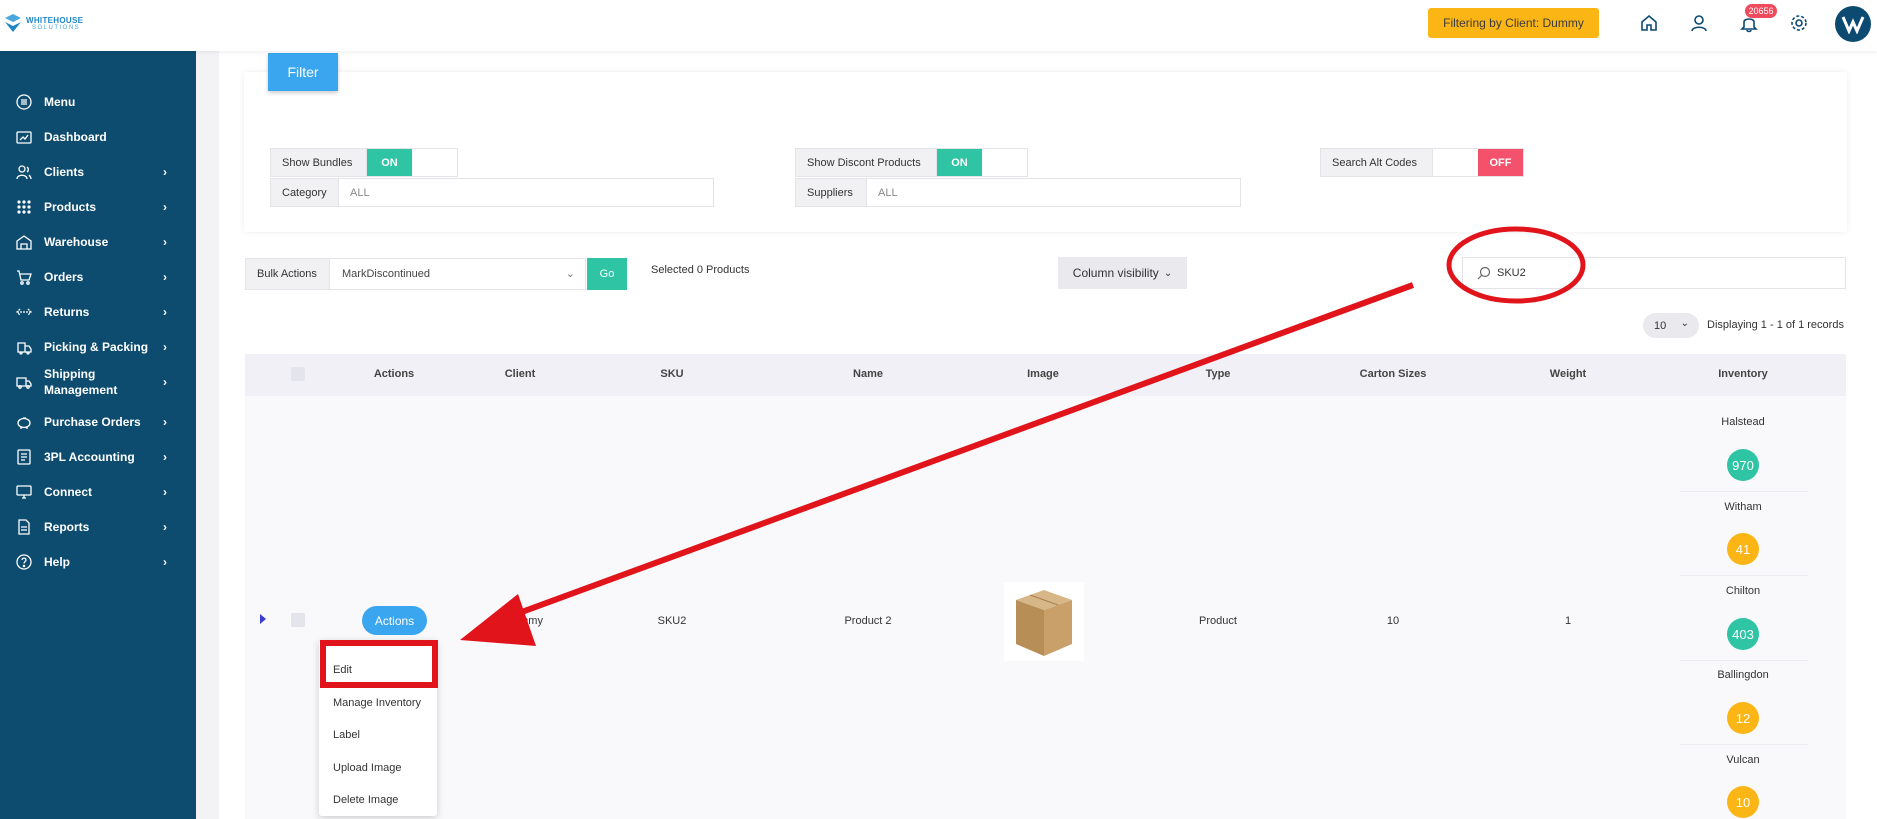 This screenshot has width=1877, height=819. What do you see at coordinates (98, 102) in the screenshot?
I see `sidebar-item-menu: Menu` at bounding box center [98, 102].